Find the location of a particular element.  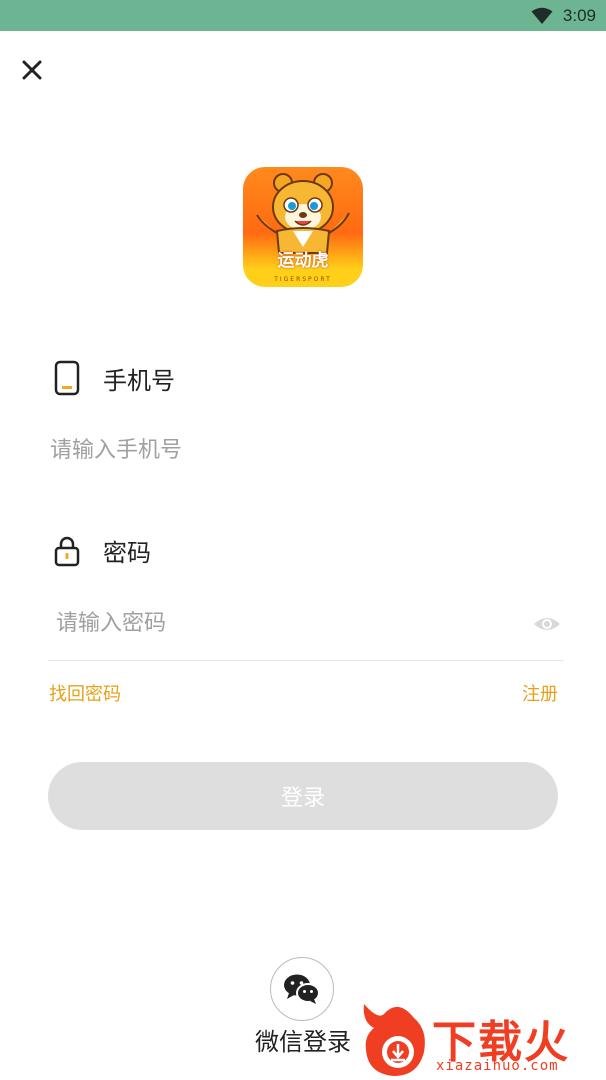

phone-input is located at coordinates (300, 450).